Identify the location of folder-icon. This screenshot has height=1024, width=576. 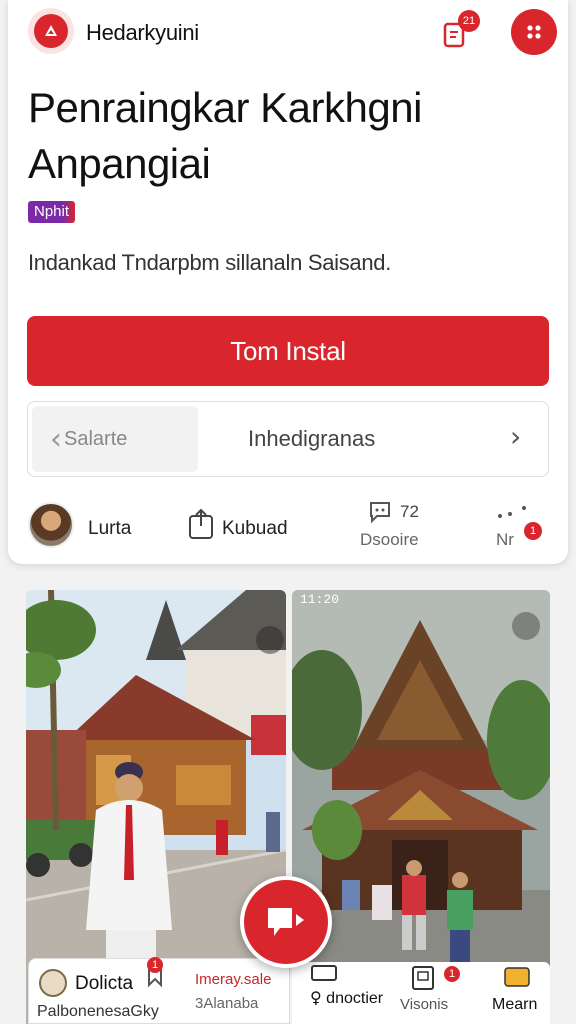
(517, 977).